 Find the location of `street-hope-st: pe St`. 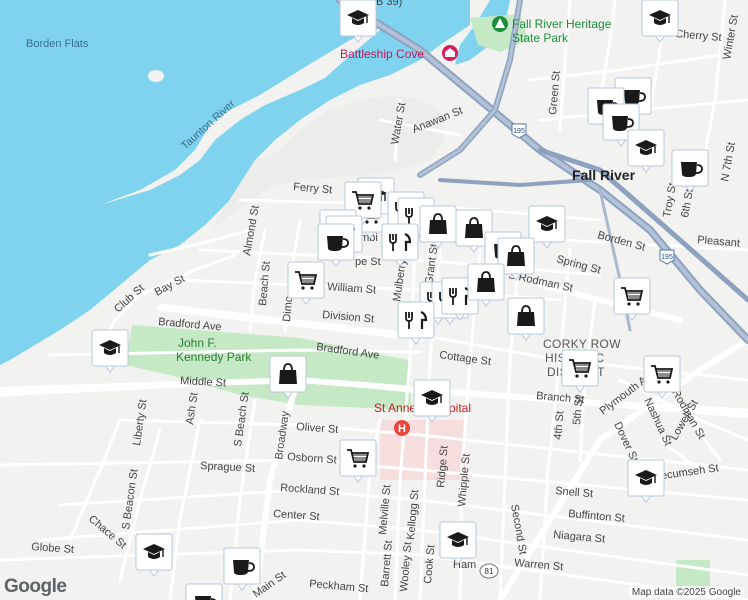

street-hope-st: pe St is located at coordinates (368, 262).